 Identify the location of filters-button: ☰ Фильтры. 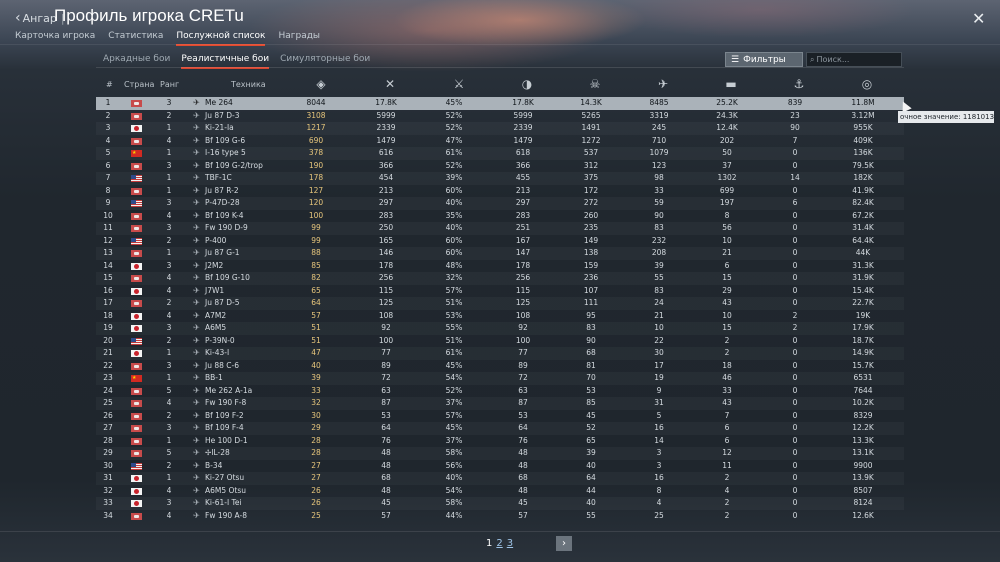
(764, 59).